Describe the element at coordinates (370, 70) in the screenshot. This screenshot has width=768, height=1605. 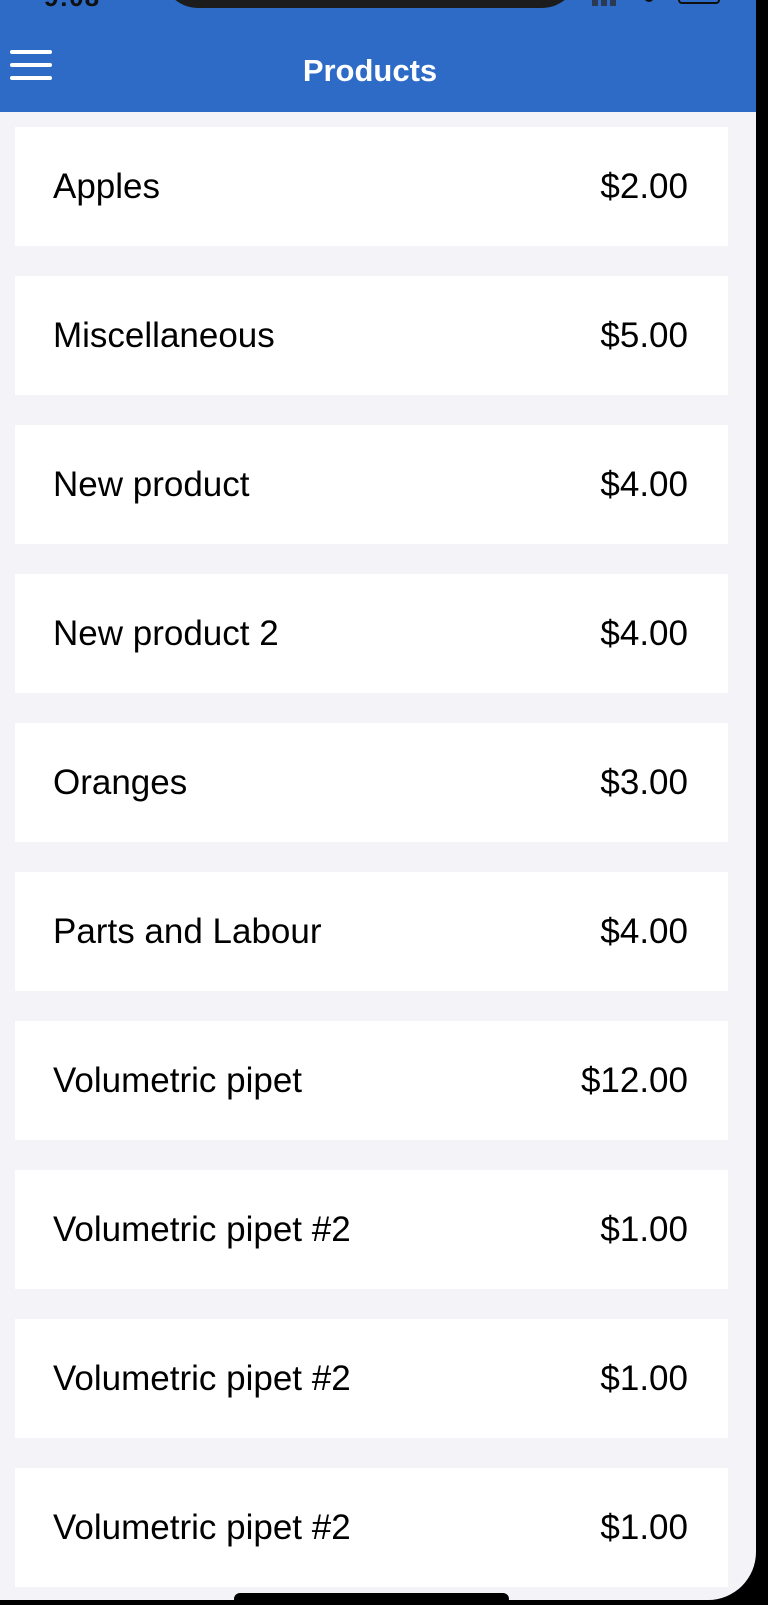
I see `page-title: Products` at that location.